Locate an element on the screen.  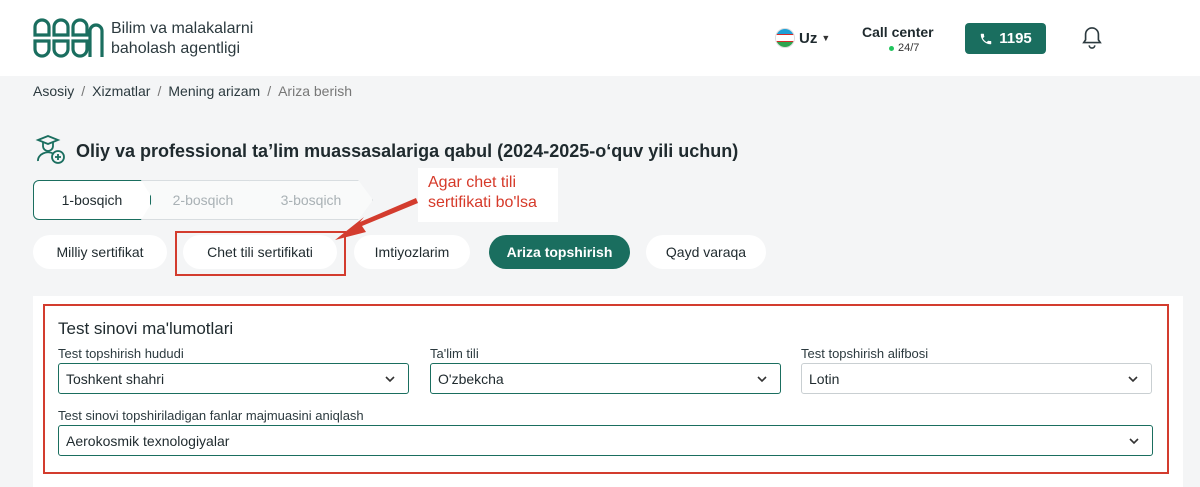
form-title: Test sinovi ma'lumotlari is located at coordinates (146, 328).